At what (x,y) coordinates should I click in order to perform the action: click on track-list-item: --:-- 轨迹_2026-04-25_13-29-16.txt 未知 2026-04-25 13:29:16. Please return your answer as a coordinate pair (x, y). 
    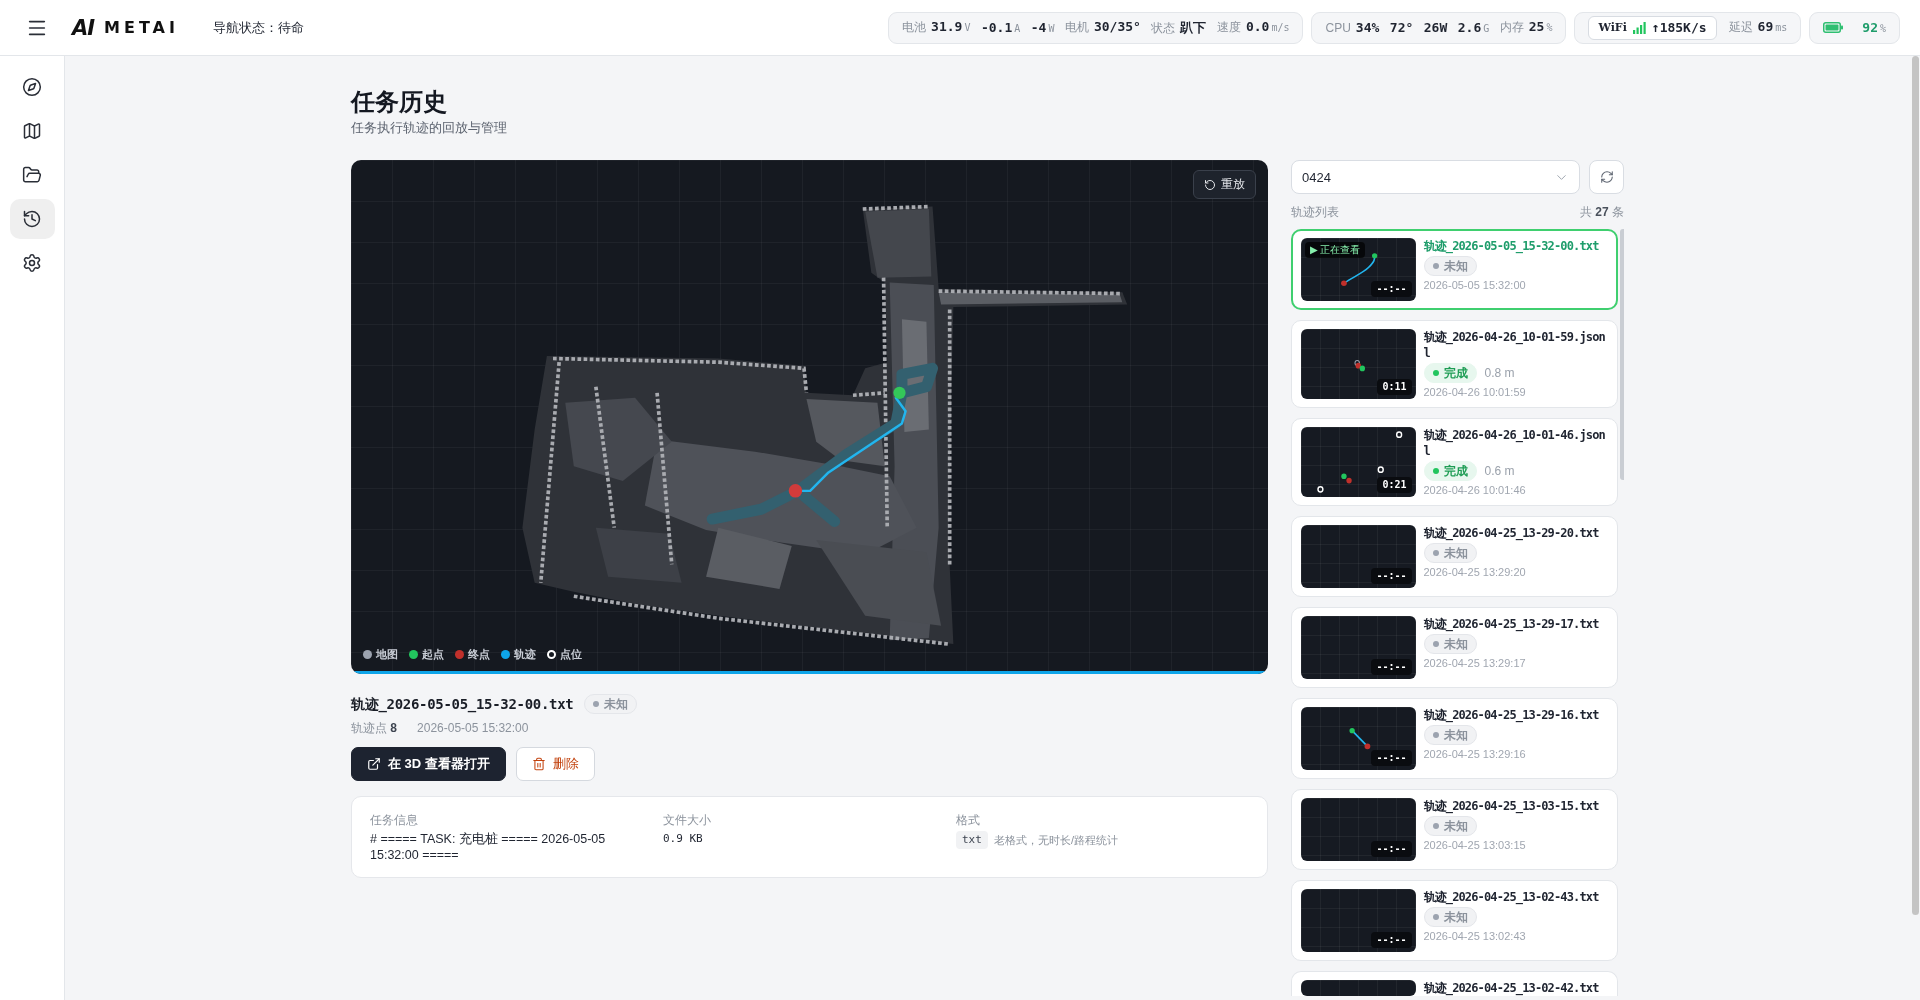
    Looking at the image, I should click on (1454, 738).